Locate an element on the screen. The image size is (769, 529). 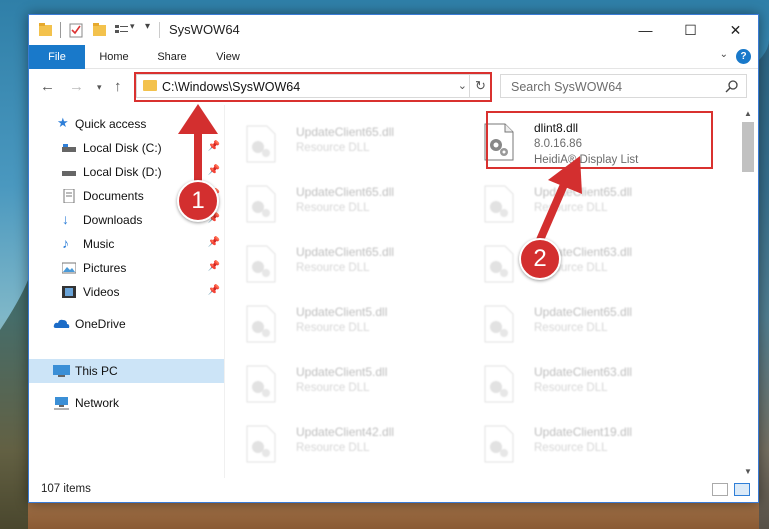
item-count: 107 items is located at coordinates (66, 489).